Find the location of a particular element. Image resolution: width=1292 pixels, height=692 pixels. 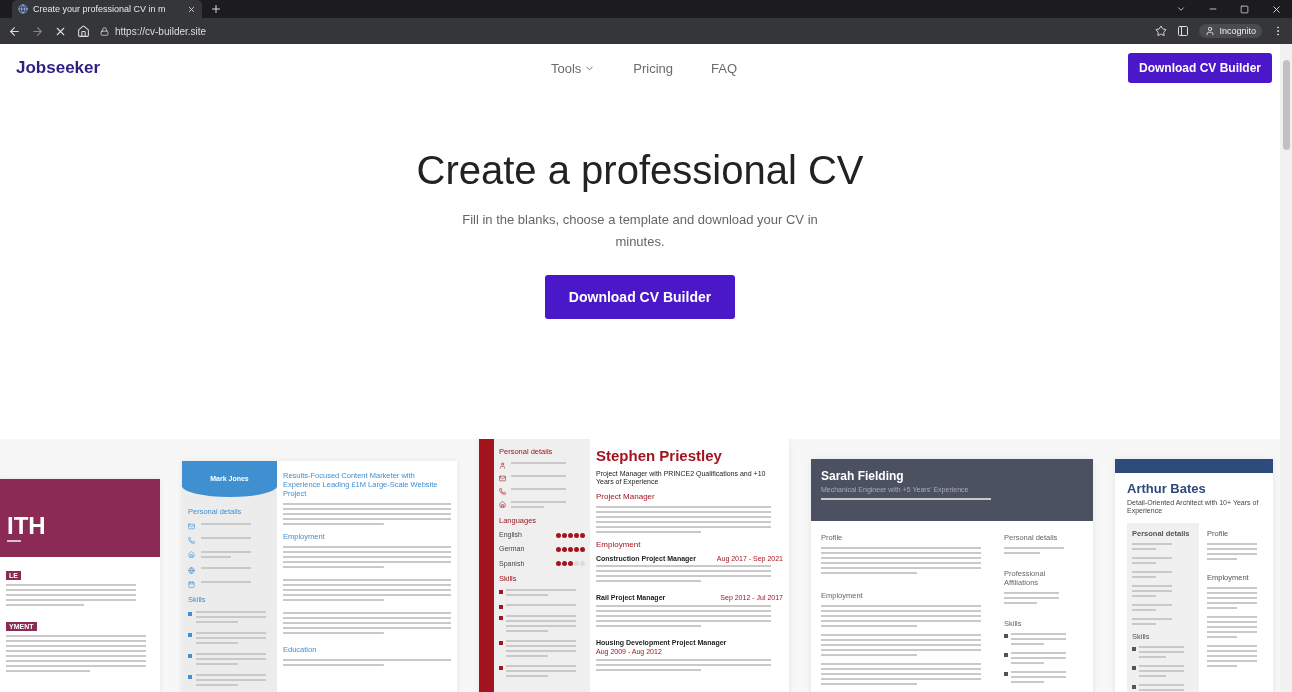

nav-link: Tools is located at coordinates (573, 68).